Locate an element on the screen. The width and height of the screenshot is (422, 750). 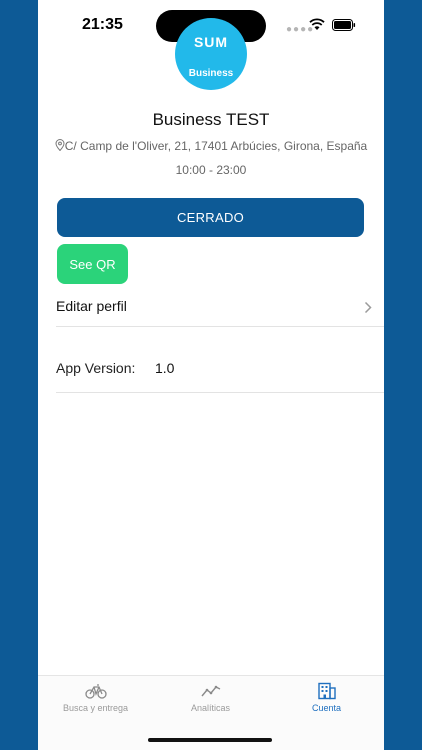
tab-label: Analíticas is located at coordinates (210, 708).